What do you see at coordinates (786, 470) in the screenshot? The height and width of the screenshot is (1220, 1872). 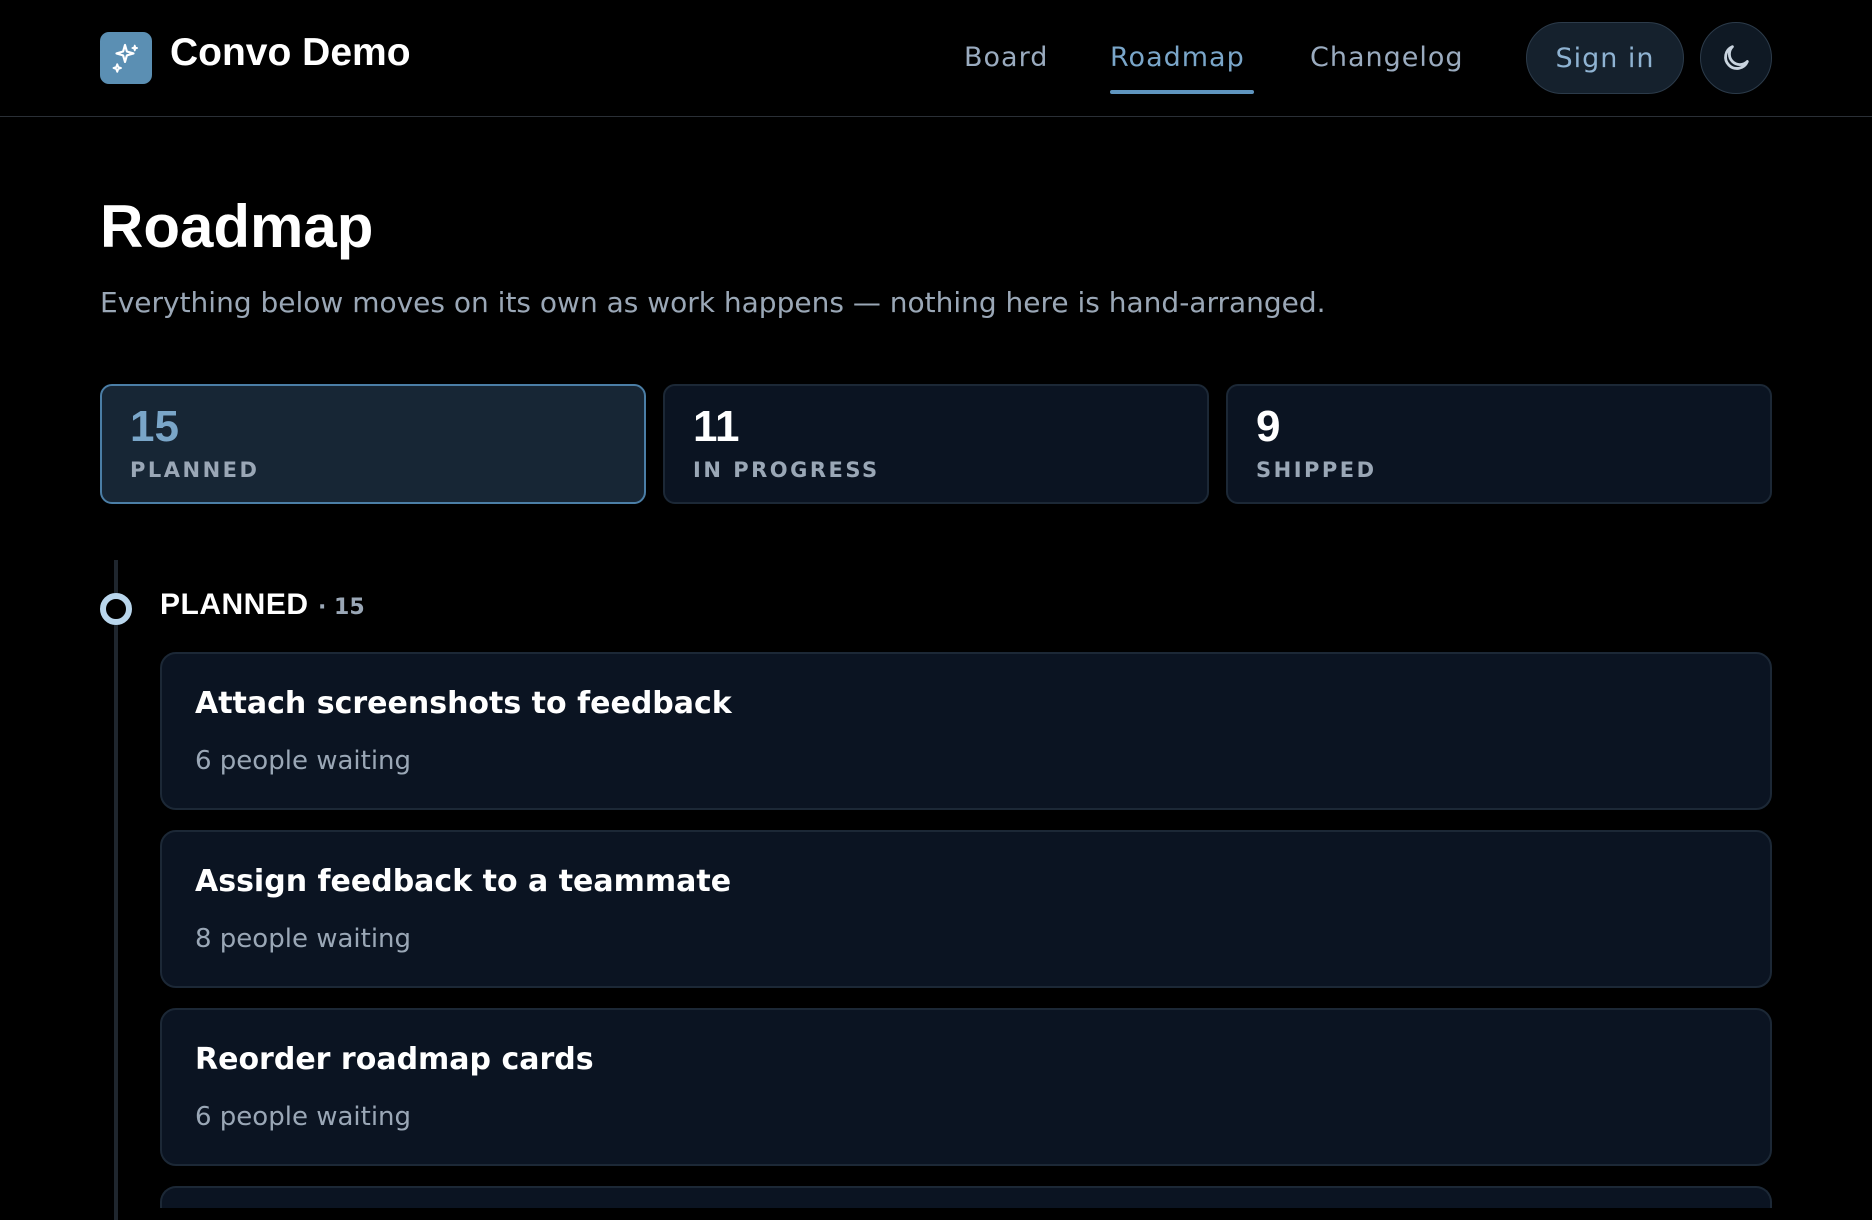 I see `stat-label: IN PROGRESS` at bounding box center [786, 470].